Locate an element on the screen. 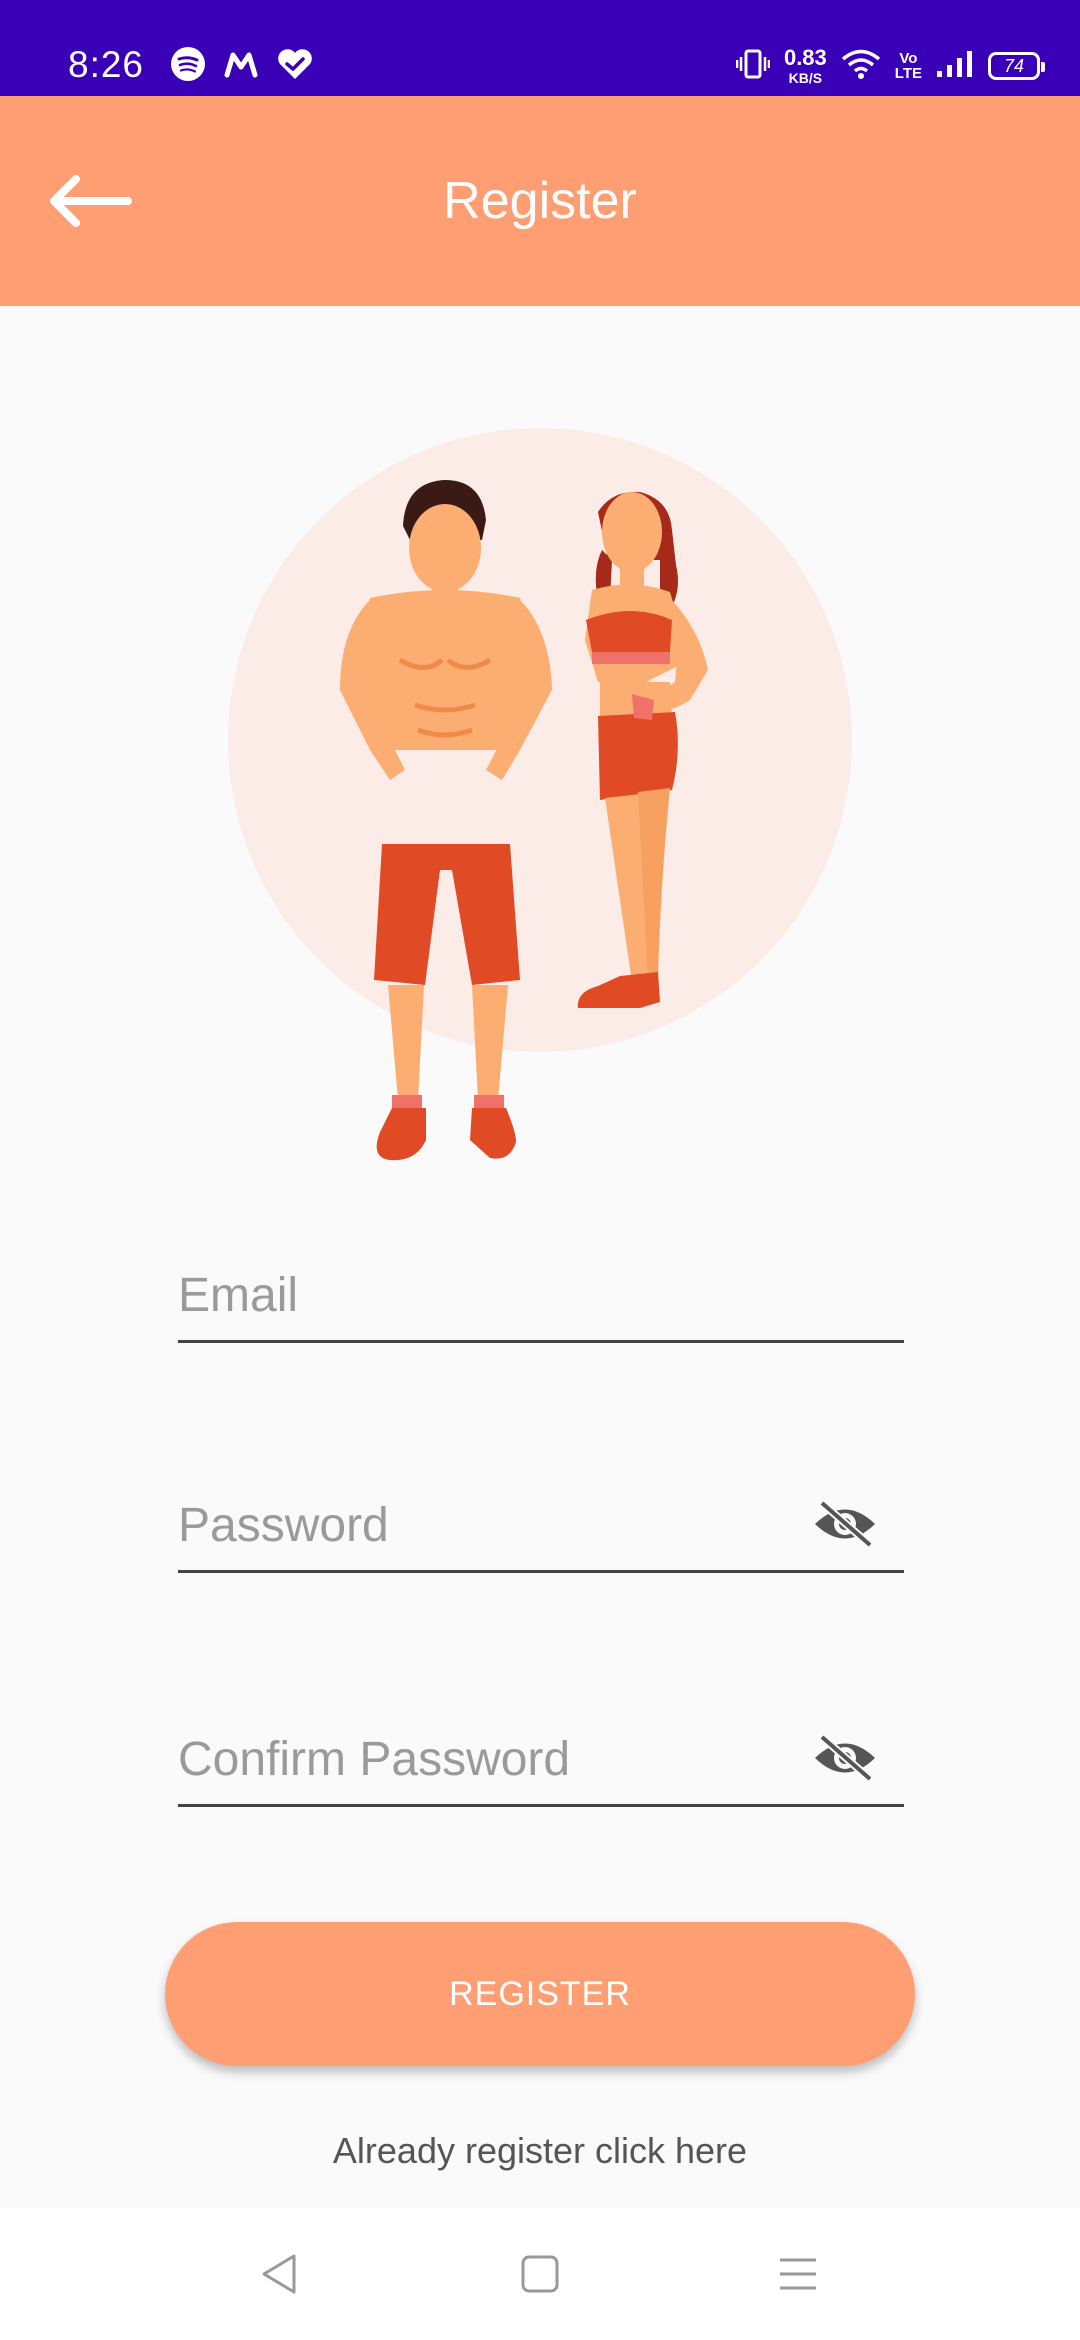 Image resolution: width=1080 pixels, height=2340 pixels. heart-check-icon is located at coordinates (295, 66).